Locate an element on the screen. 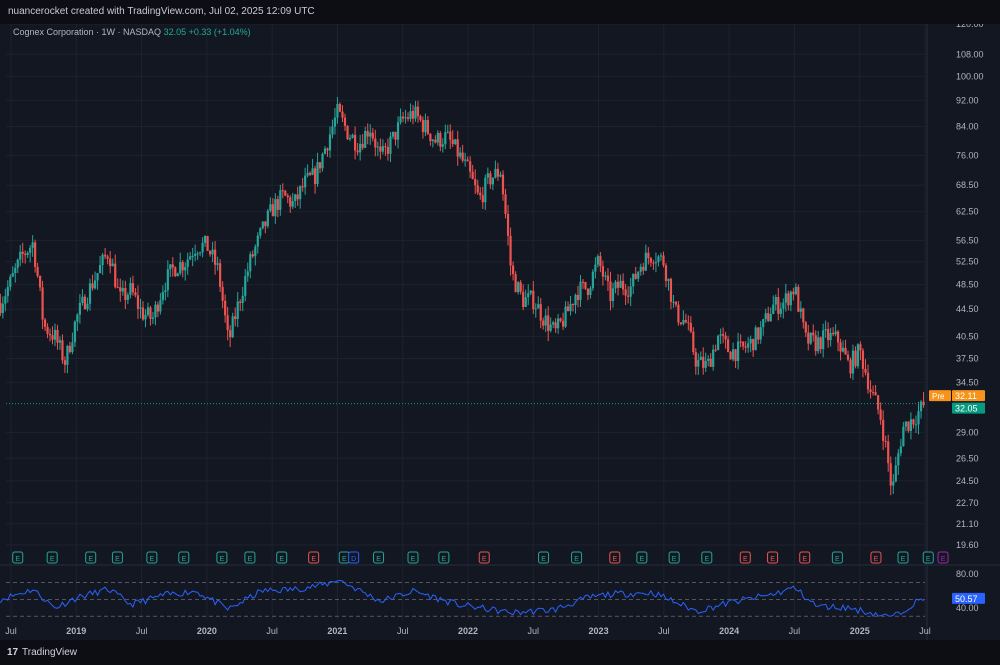 This screenshot has width=1000, height=665. y-tick-label: 76.00 is located at coordinates (967, 155).